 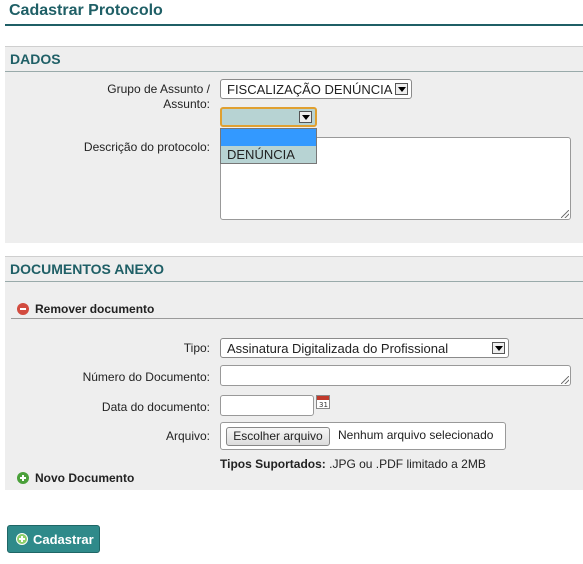 What do you see at coordinates (323, 402) in the screenshot?
I see `calendar-icon: 31` at bounding box center [323, 402].